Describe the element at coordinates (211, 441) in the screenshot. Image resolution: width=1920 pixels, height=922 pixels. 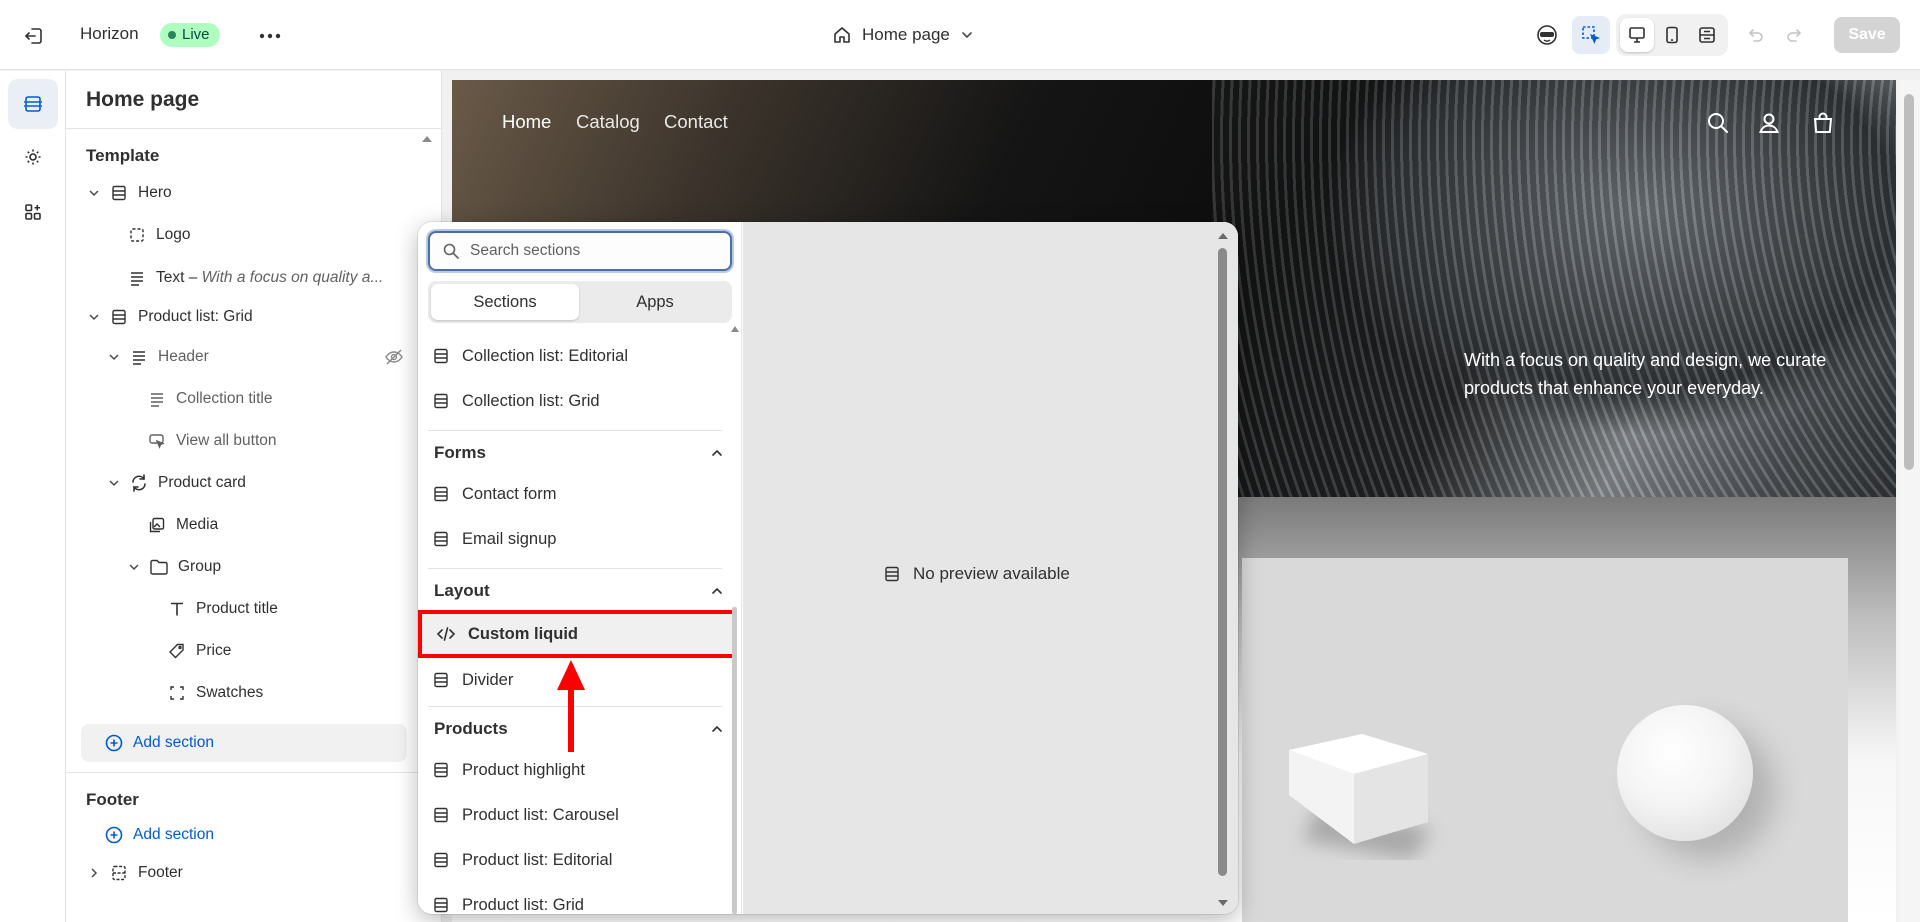
I see `tree-item-view-all-button: View all button` at that location.